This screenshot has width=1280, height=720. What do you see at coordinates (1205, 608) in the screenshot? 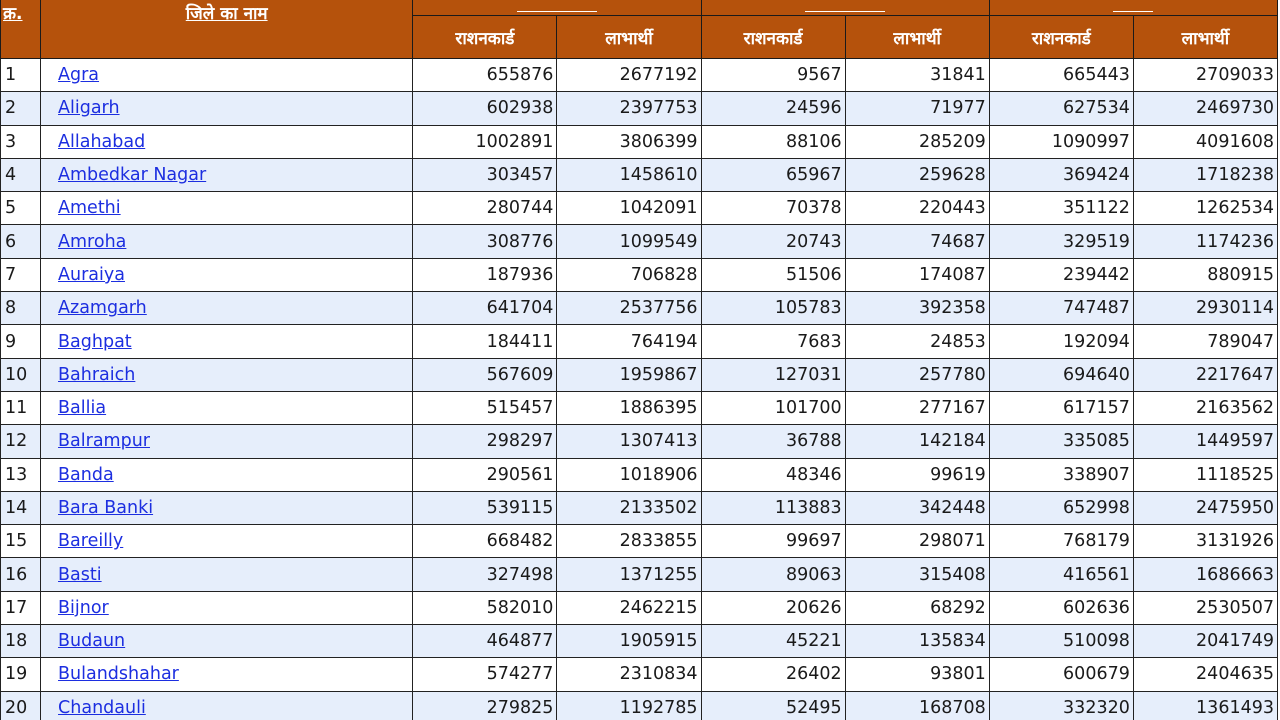
I see `beneficiary-count-cell: 2530507` at bounding box center [1205, 608].